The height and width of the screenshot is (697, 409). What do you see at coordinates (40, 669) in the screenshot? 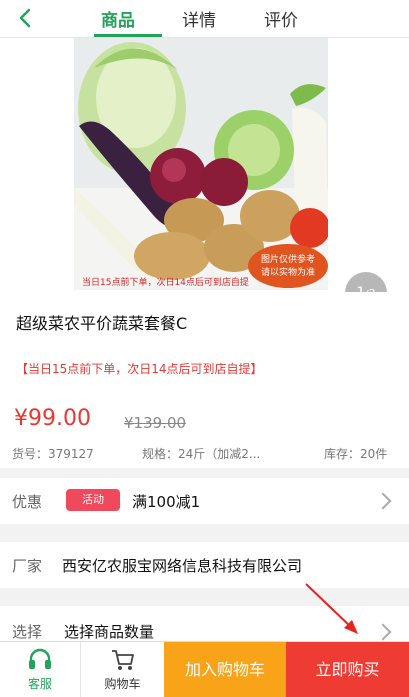
I see `customer-service-button: 客服` at bounding box center [40, 669].